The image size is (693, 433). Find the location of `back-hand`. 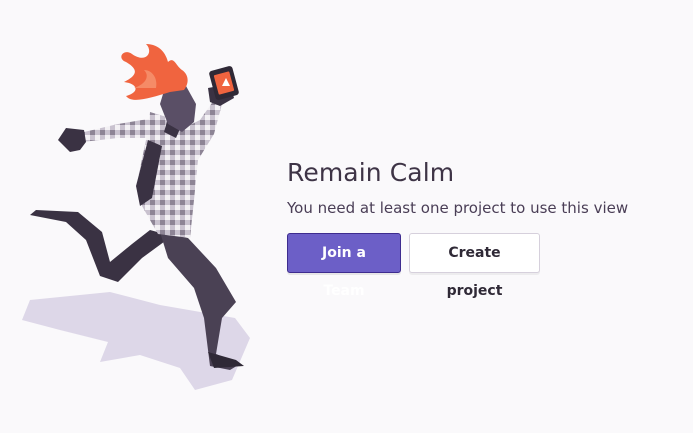

back-hand is located at coordinates (72, 140).